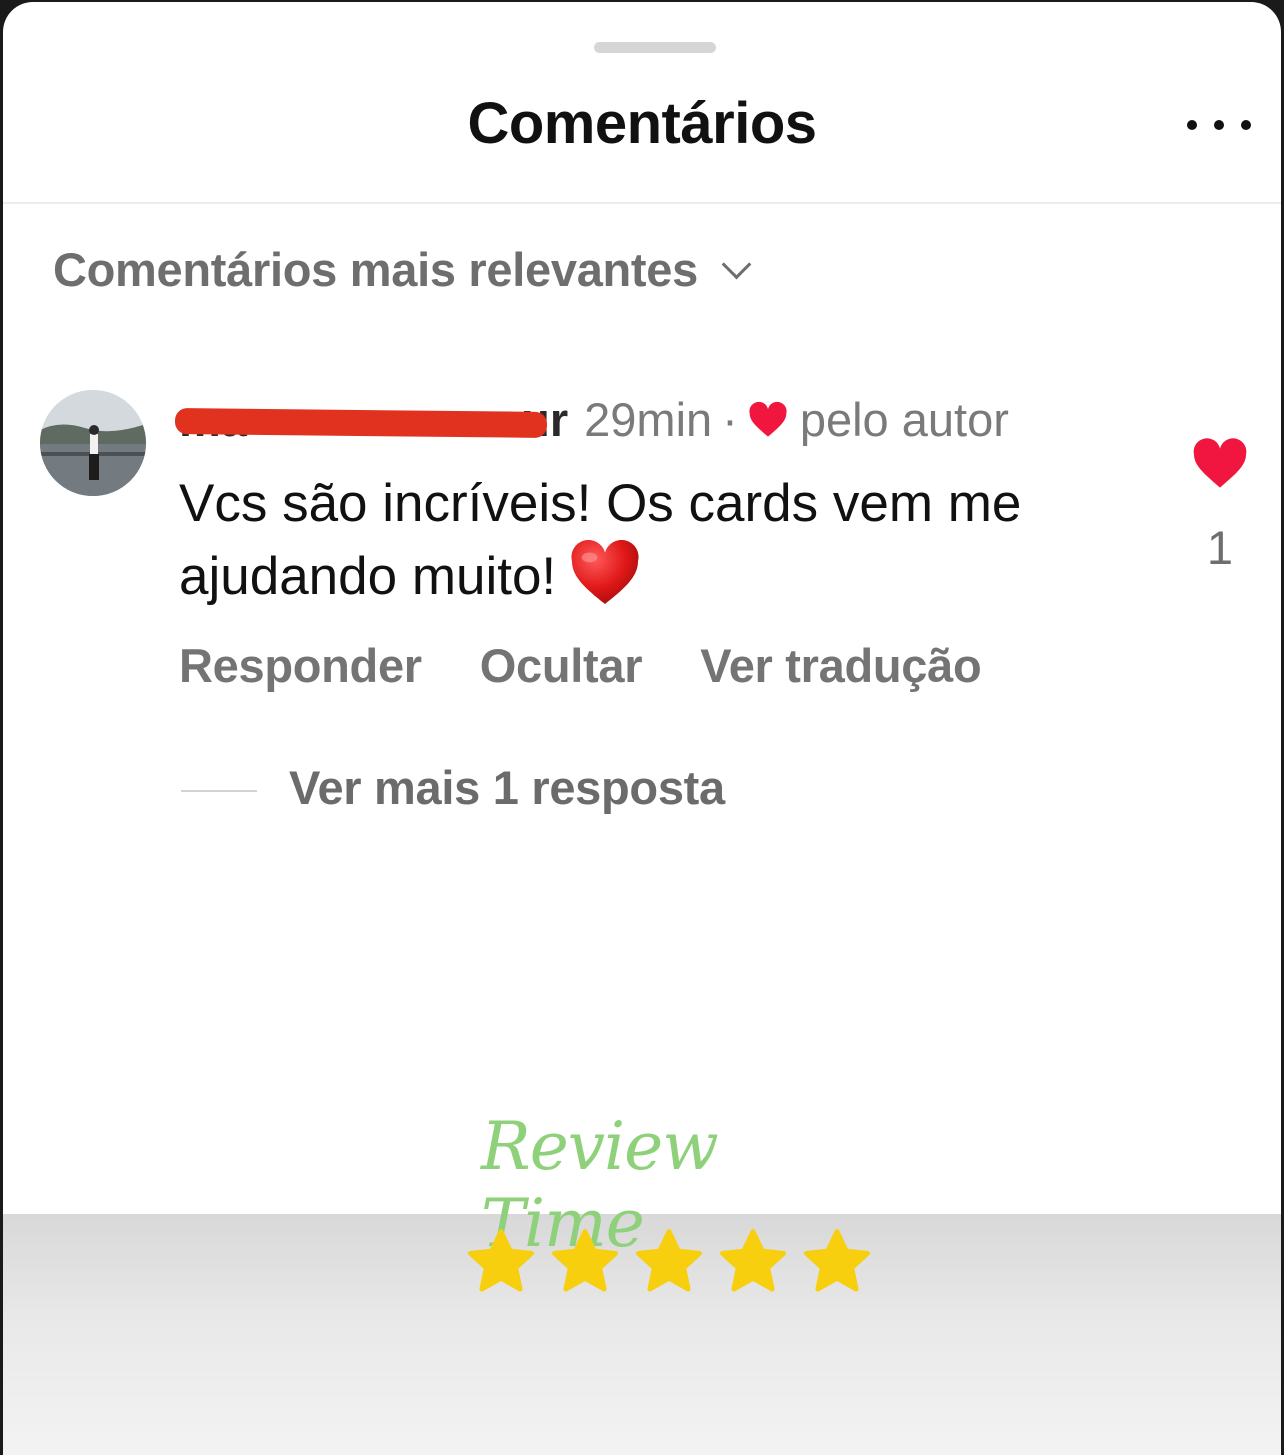  Describe the element at coordinates (736, 264) in the screenshot. I see `chevron-down-icon` at that location.